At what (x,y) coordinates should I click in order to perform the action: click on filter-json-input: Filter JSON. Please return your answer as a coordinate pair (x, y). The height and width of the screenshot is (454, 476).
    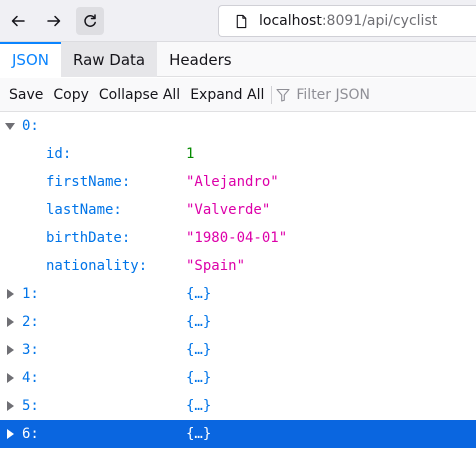
    Looking at the image, I should click on (323, 95).